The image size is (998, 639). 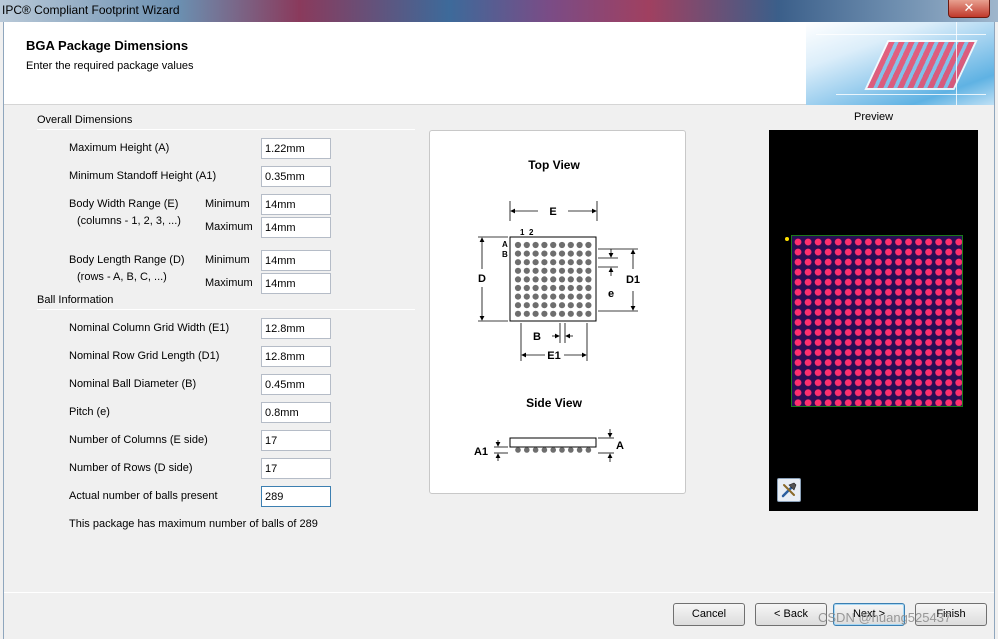 I want to click on body-width-max-label: Maximum, so click(x=229, y=227).